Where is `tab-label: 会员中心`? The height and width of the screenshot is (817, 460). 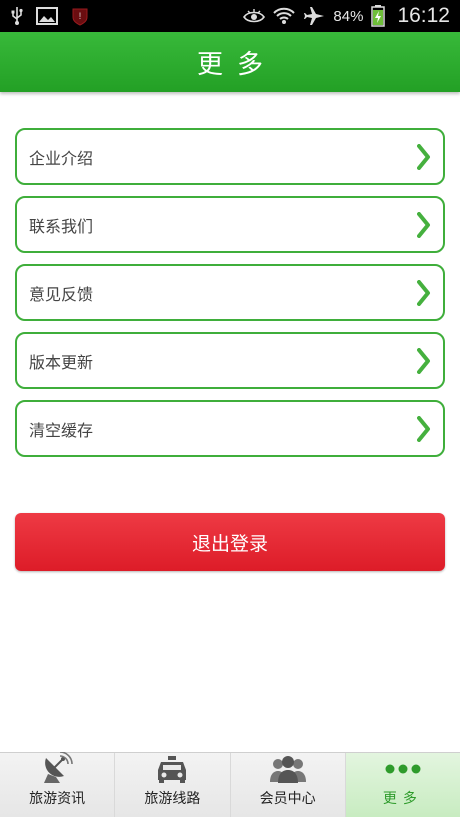 tab-label: 会员中心 is located at coordinates (287, 799).